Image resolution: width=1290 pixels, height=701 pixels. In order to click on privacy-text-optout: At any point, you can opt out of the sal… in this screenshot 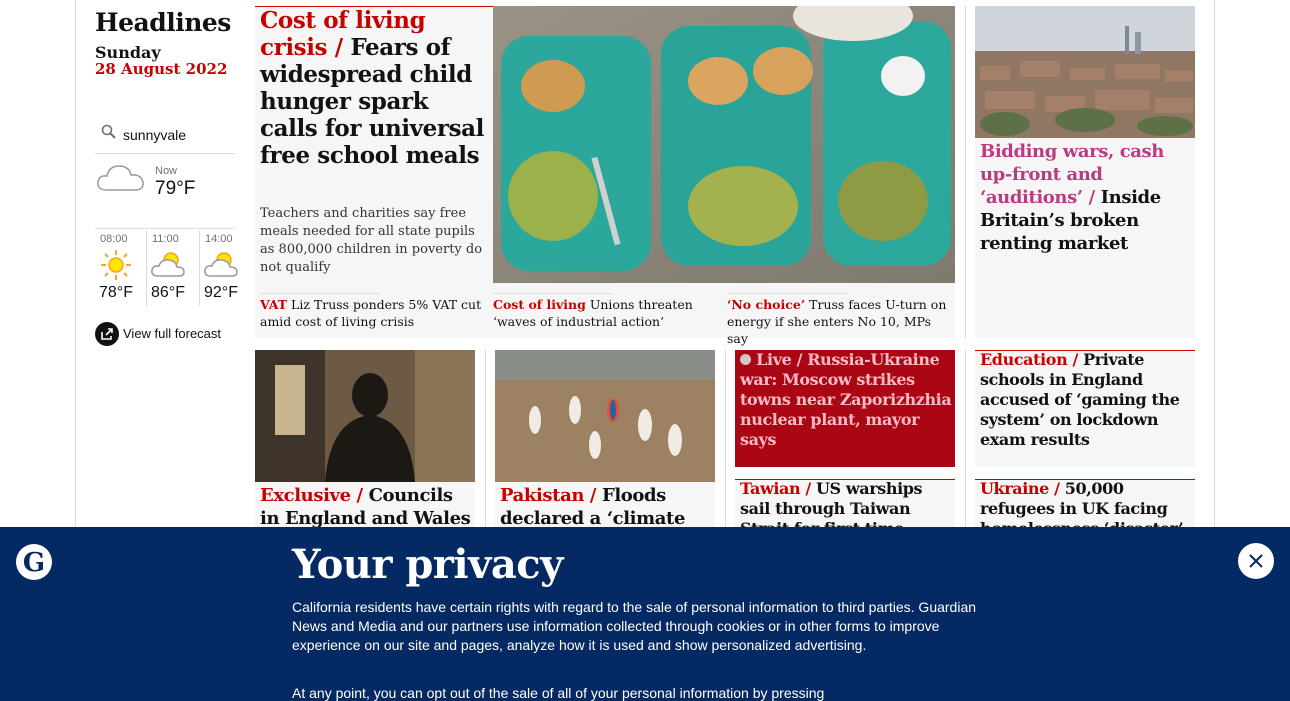, I will do `click(558, 693)`.